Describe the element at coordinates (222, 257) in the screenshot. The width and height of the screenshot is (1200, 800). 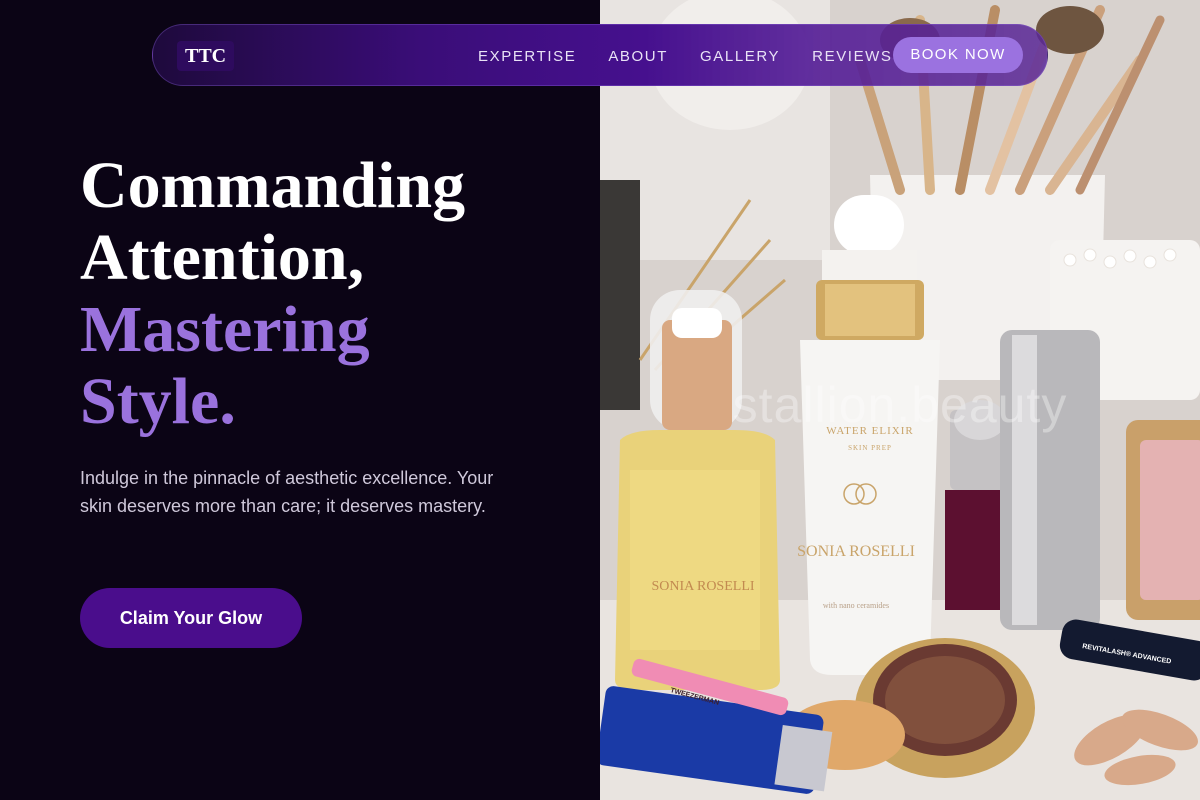
I see `headline-line-2: Attention,` at that location.